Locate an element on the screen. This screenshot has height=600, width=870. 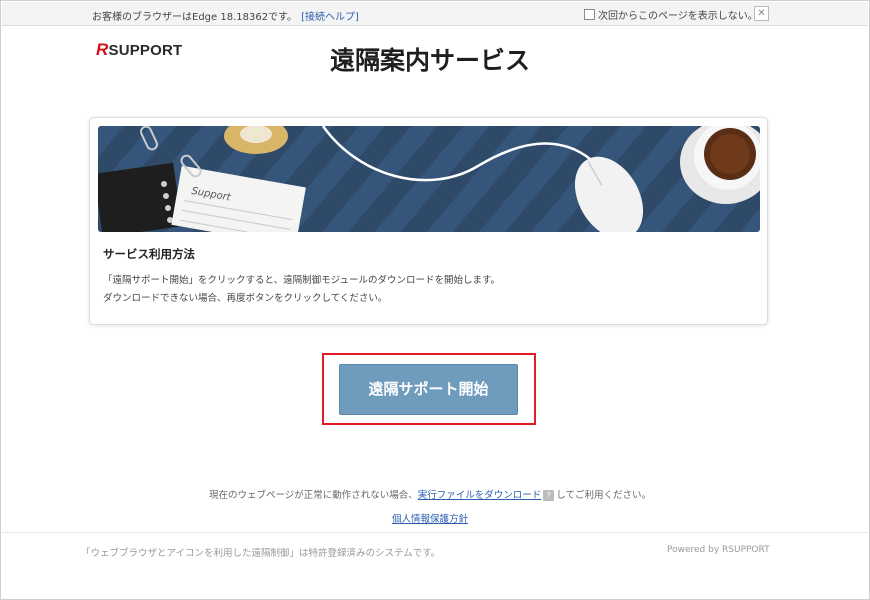
powered-by: Powered by RSUPPORT is located at coordinates (718, 550).